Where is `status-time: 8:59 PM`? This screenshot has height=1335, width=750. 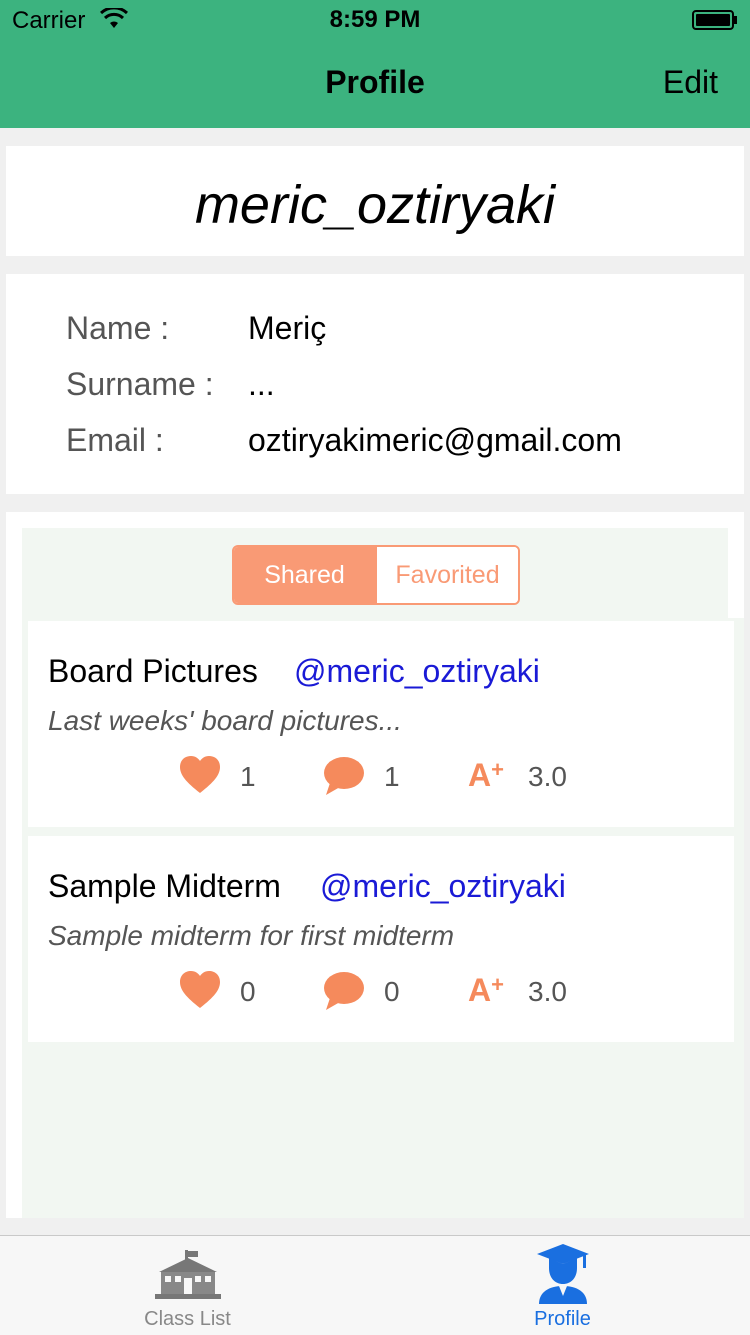
status-time: 8:59 PM is located at coordinates (375, 19).